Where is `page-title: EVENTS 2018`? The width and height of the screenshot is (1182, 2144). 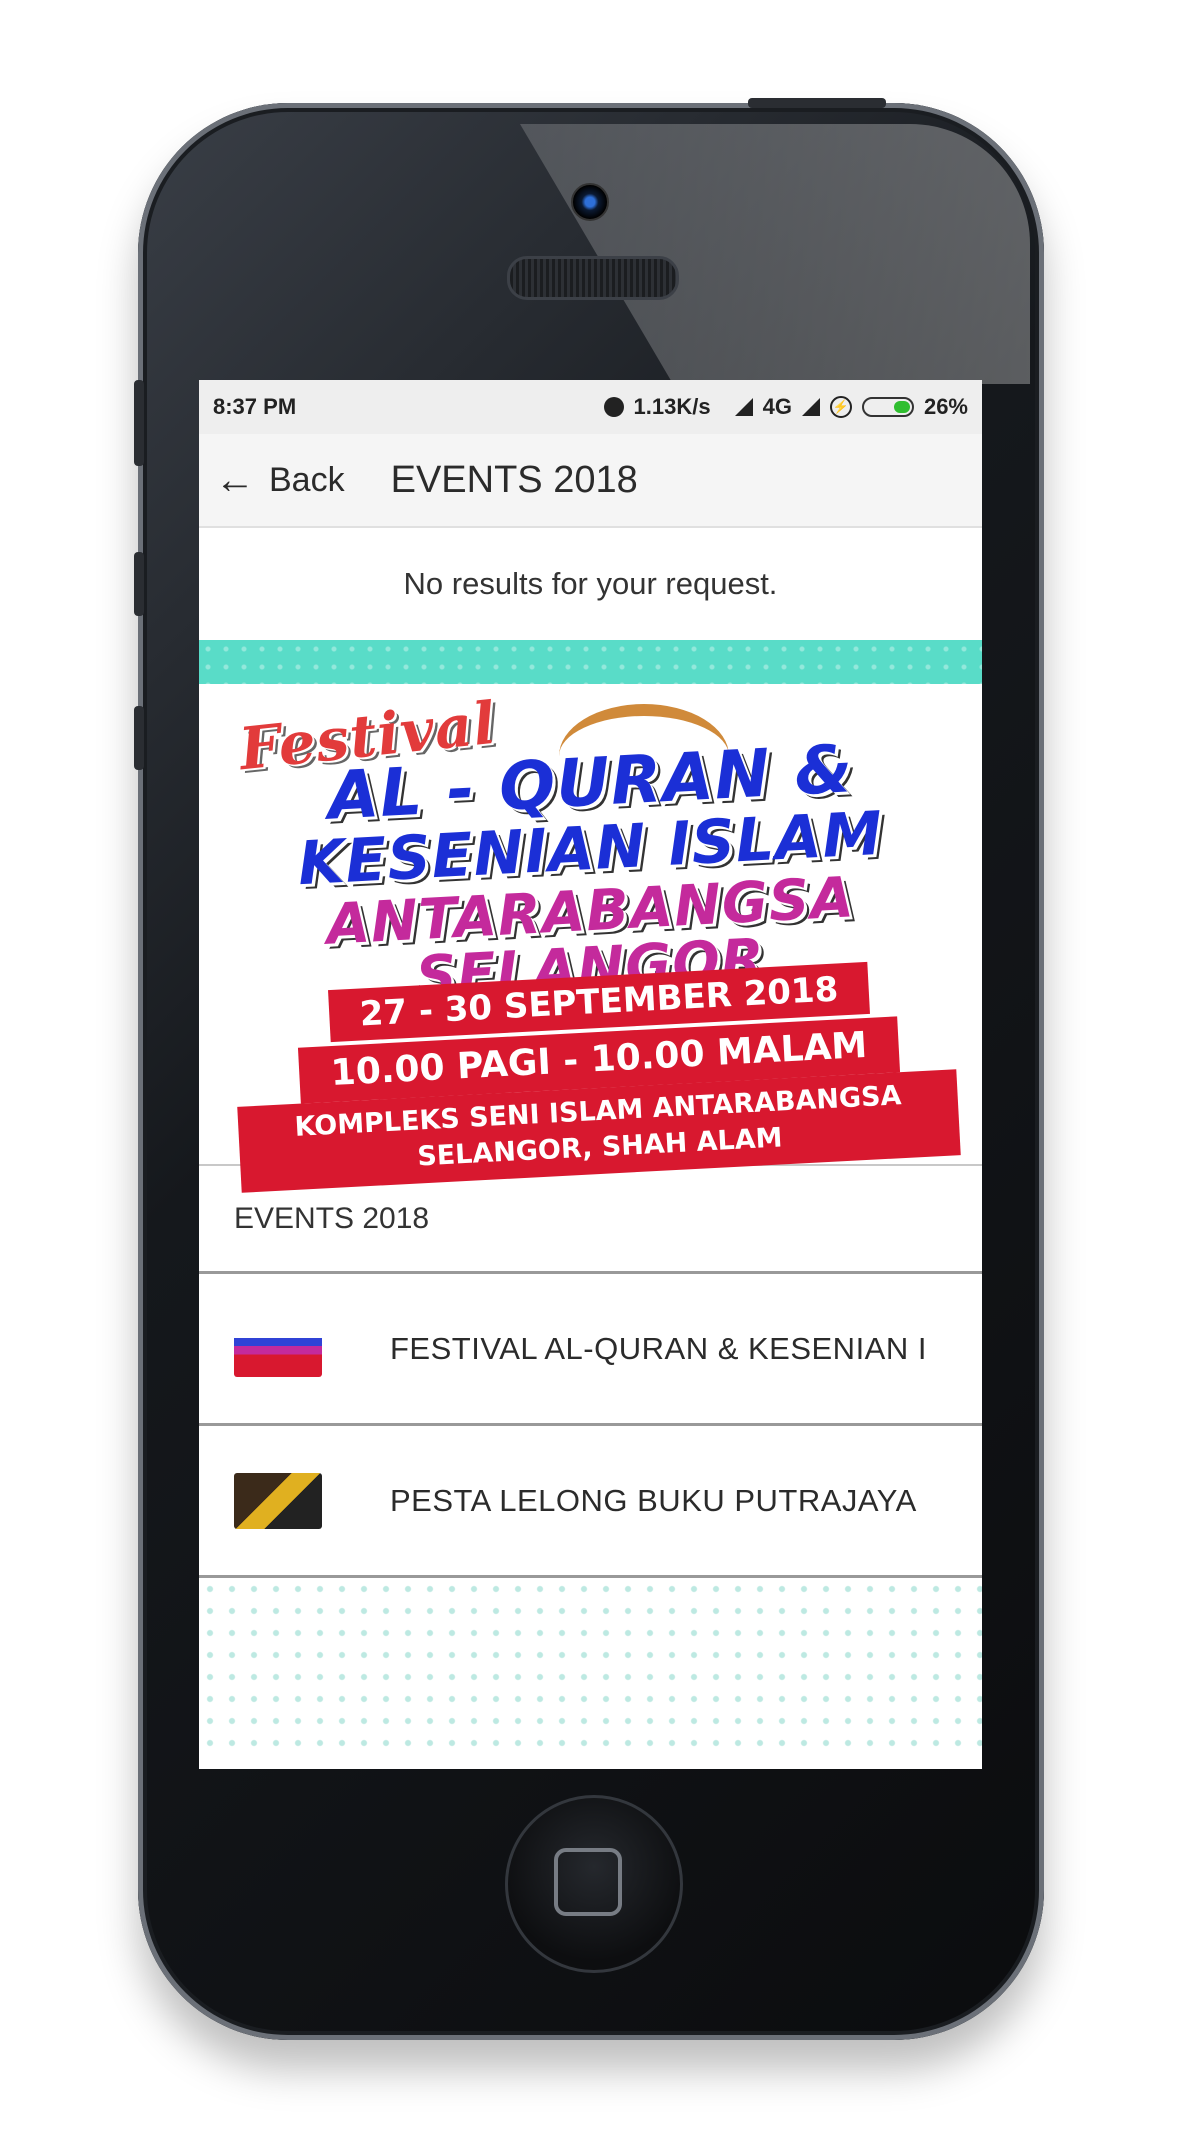 page-title: EVENTS 2018 is located at coordinates (514, 479).